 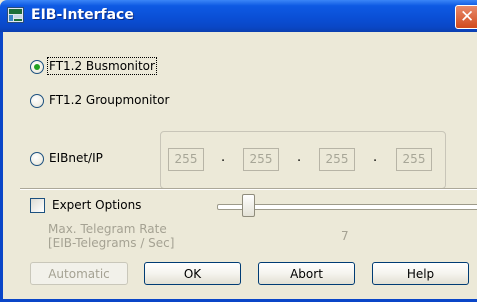 I want to click on radio-label-eibnet-ip: EIBnet/IP, so click(x=76, y=158).